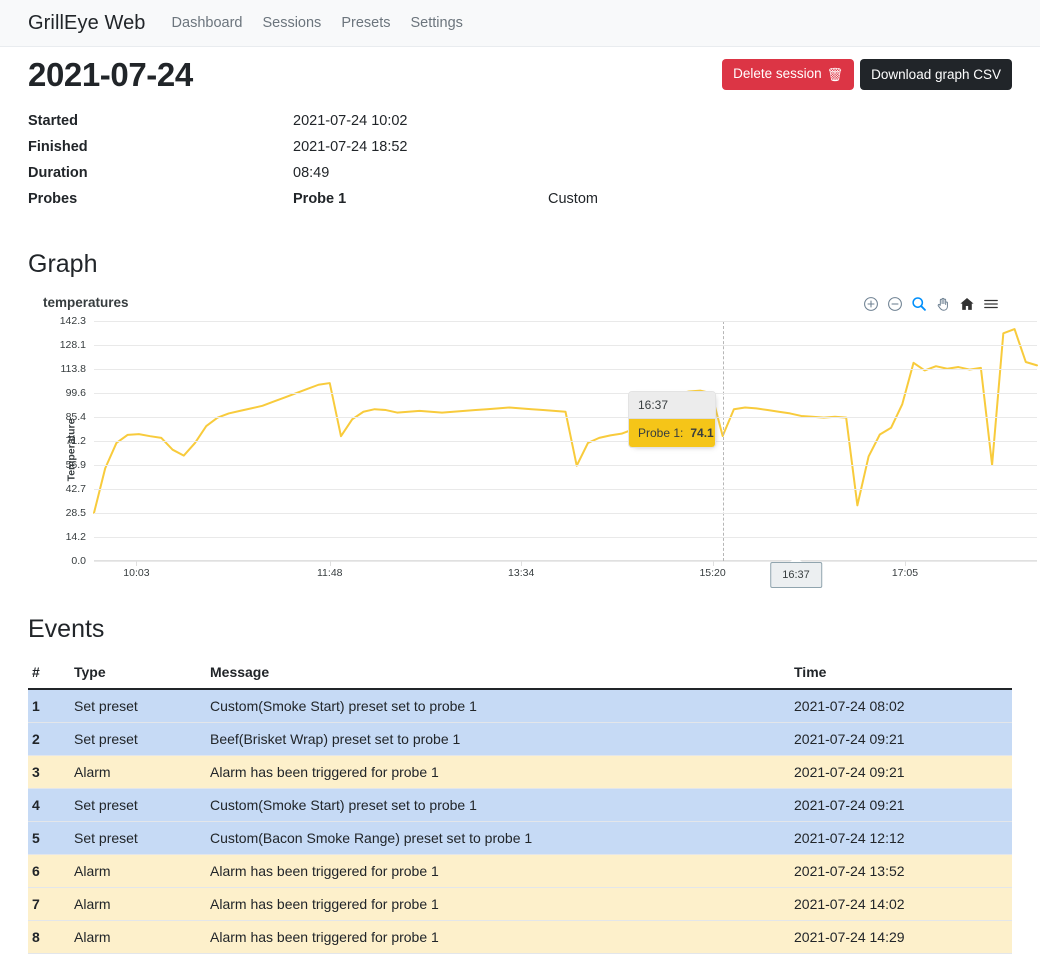 This screenshot has width=1040, height=954. I want to click on nav-link-presets: Presets, so click(365, 23).